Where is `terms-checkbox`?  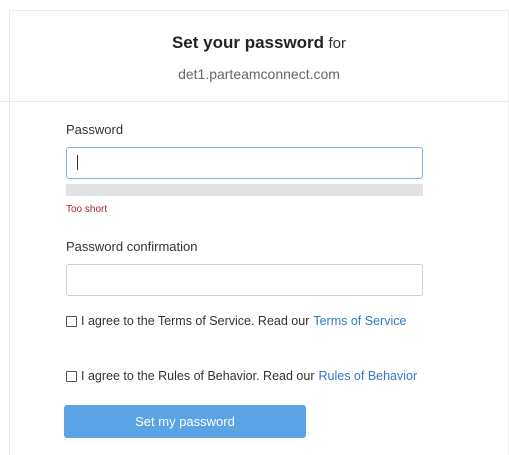 terms-checkbox is located at coordinates (71, 321).